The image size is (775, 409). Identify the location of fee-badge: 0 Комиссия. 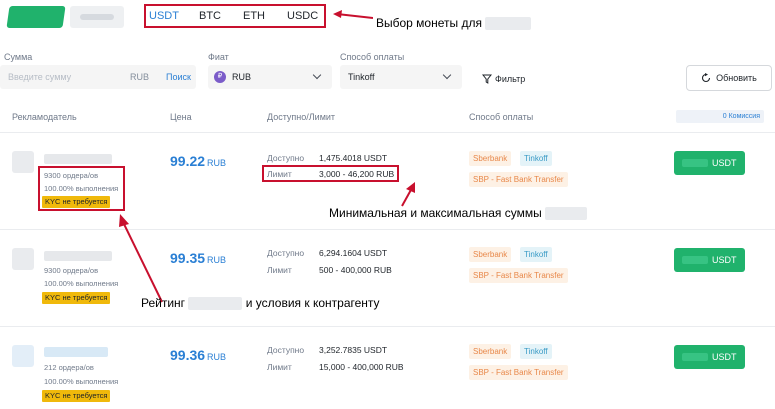
(720, 116).